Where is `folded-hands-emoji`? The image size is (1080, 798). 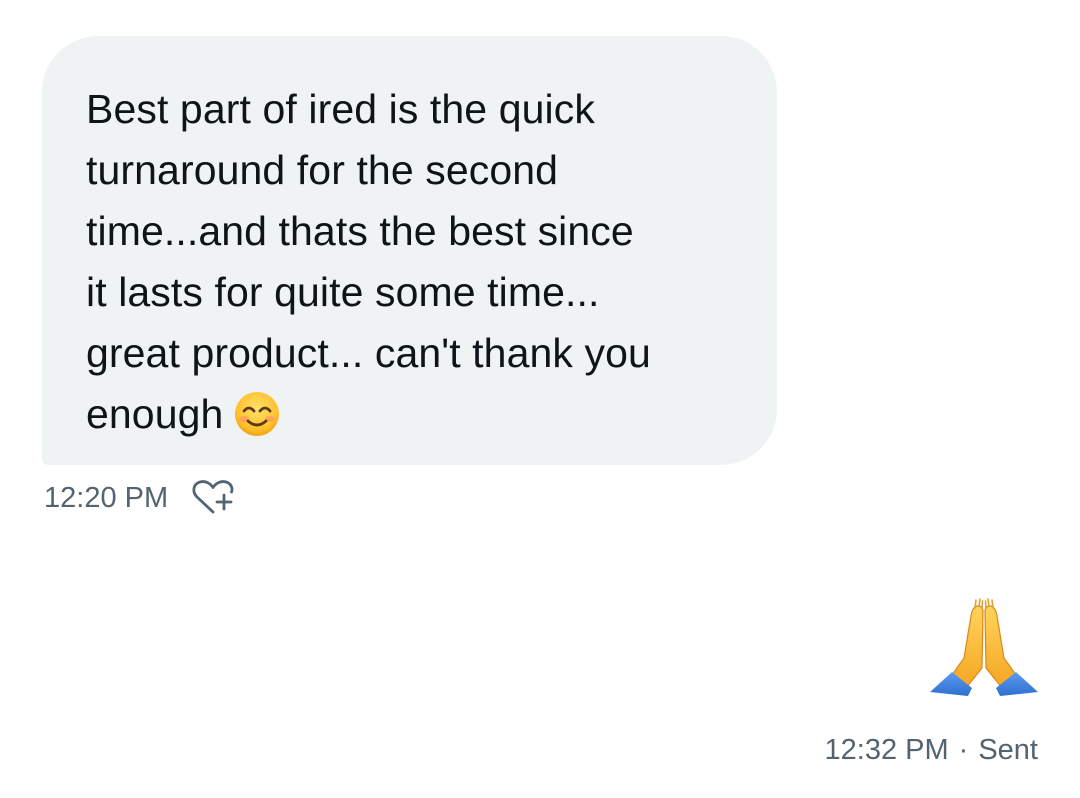
folded-hands-emoji is located at coordinates (984, 652).